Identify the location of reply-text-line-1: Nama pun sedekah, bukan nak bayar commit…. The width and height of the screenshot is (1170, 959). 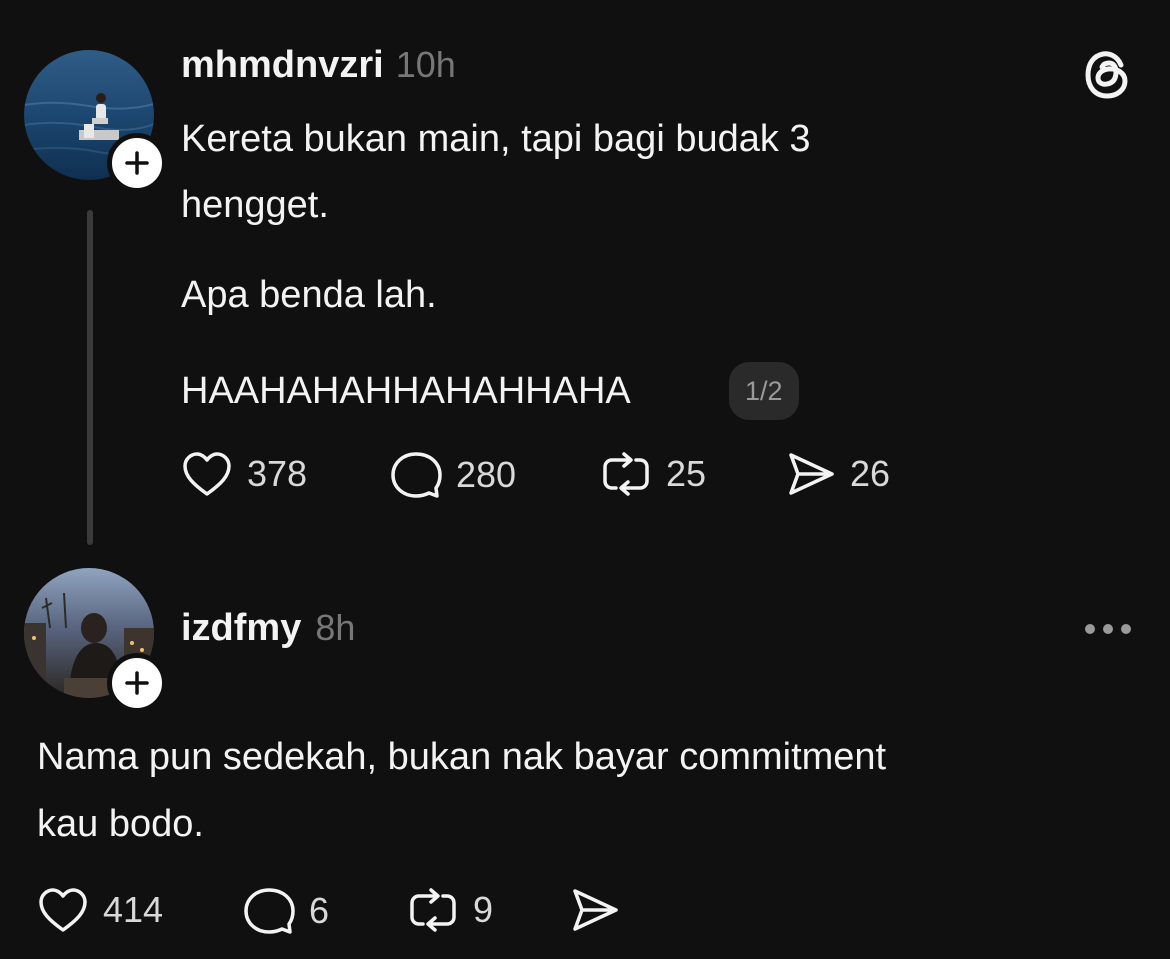
(462, 757).